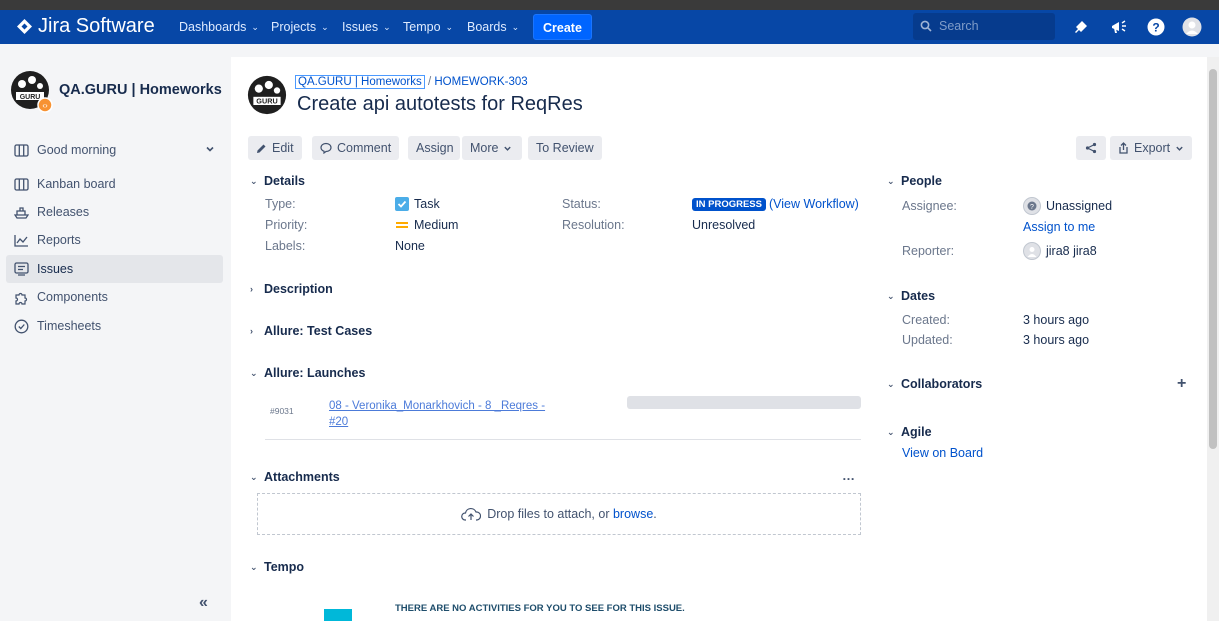 The image size is (1219, 621). What do you see at coordinates (114, 269) in the screenshot?
I see `sidebar-item-issues: Issues` at bounding box center [114, 269].